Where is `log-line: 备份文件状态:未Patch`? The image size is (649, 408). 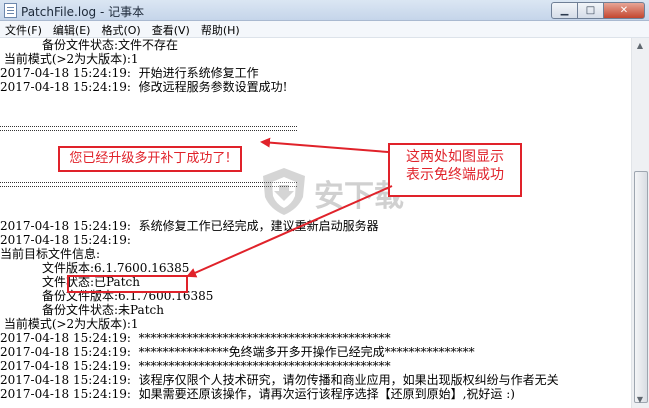
log-line: 备份文件状态:未Patch is located at coordinates (82, 310).